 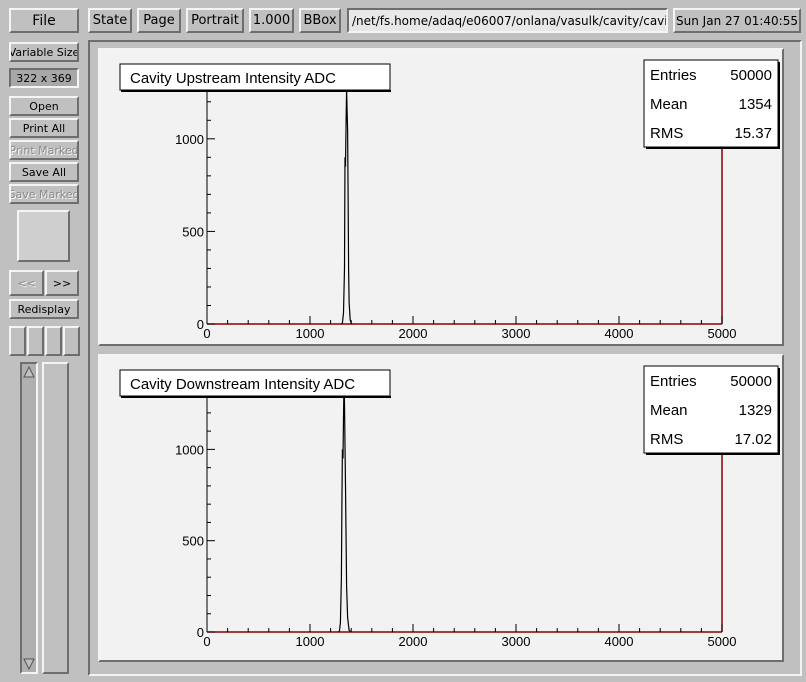 What do you see at coordinates (44, 194) in the screenshot?
I see `save-marked-button: Save Marked` at bounding box center [44, 194].